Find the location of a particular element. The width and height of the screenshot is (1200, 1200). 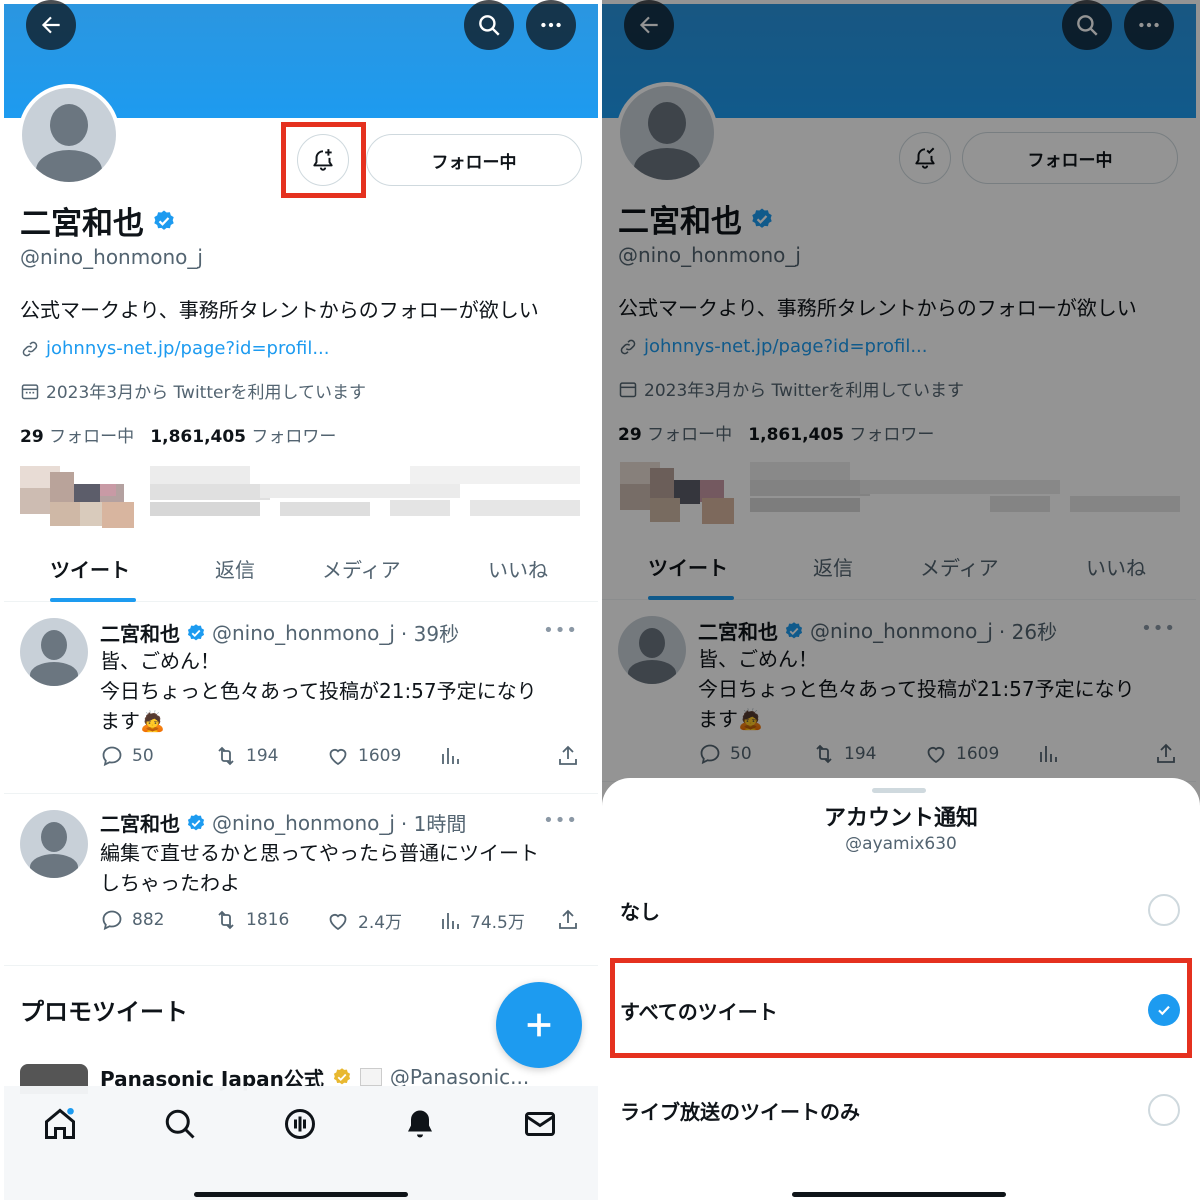

followed-by-blurred is located at coordinates (897, 495).